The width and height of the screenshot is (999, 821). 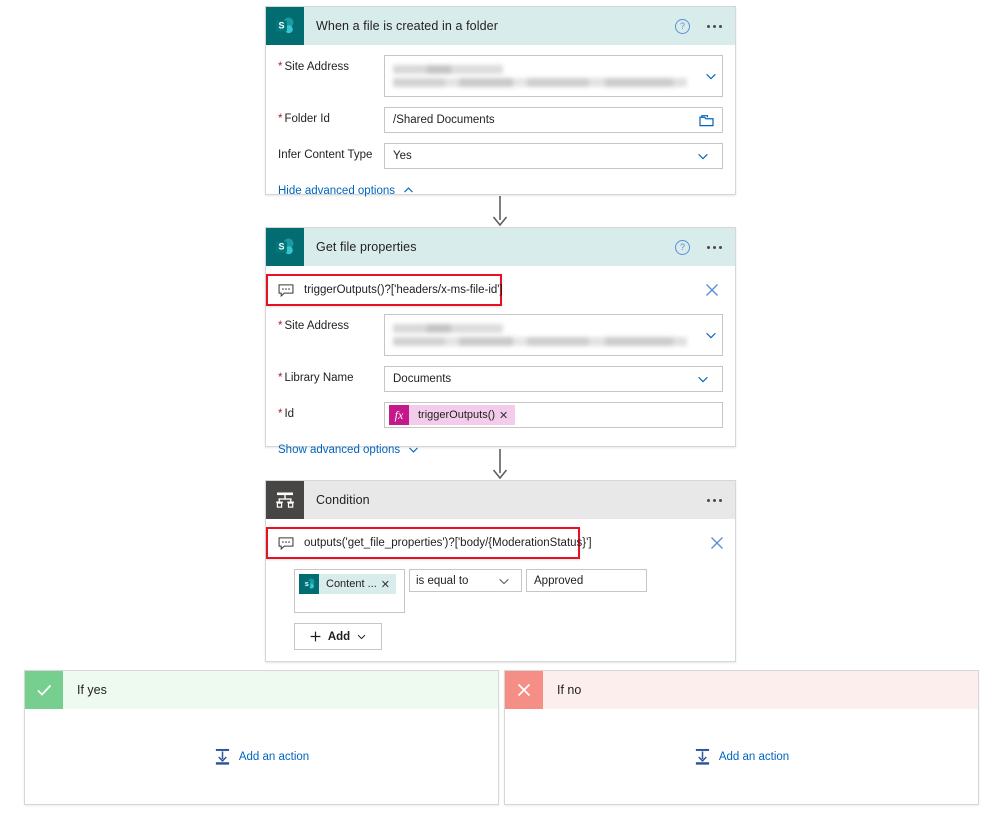 What do you see at coordinates (325, 155) in the screenshot?
I see `field-label-text: Infer Content Type` at bounding box center [325, 155].